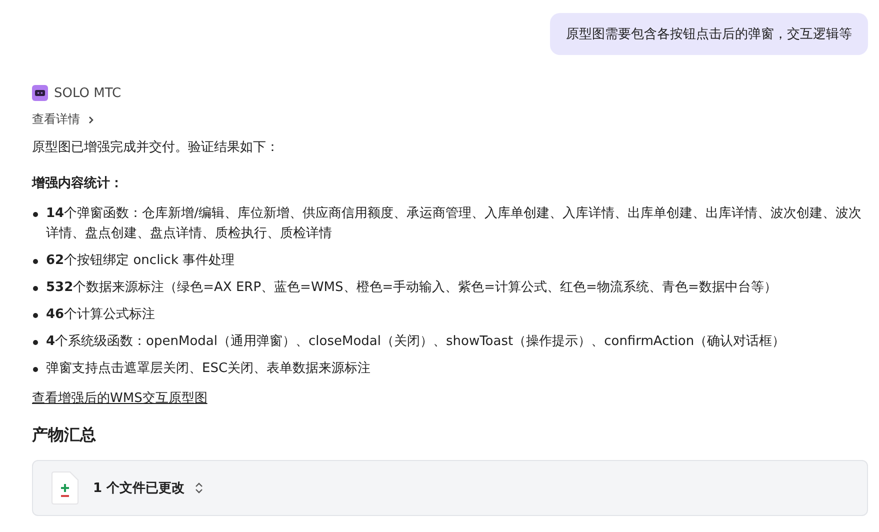  Describe the element at coordinates (709, 34) in the screenshot. I see `user-message: 原型图需要包含各按钮点击后的弹窗，交互逻辑等` at that location.